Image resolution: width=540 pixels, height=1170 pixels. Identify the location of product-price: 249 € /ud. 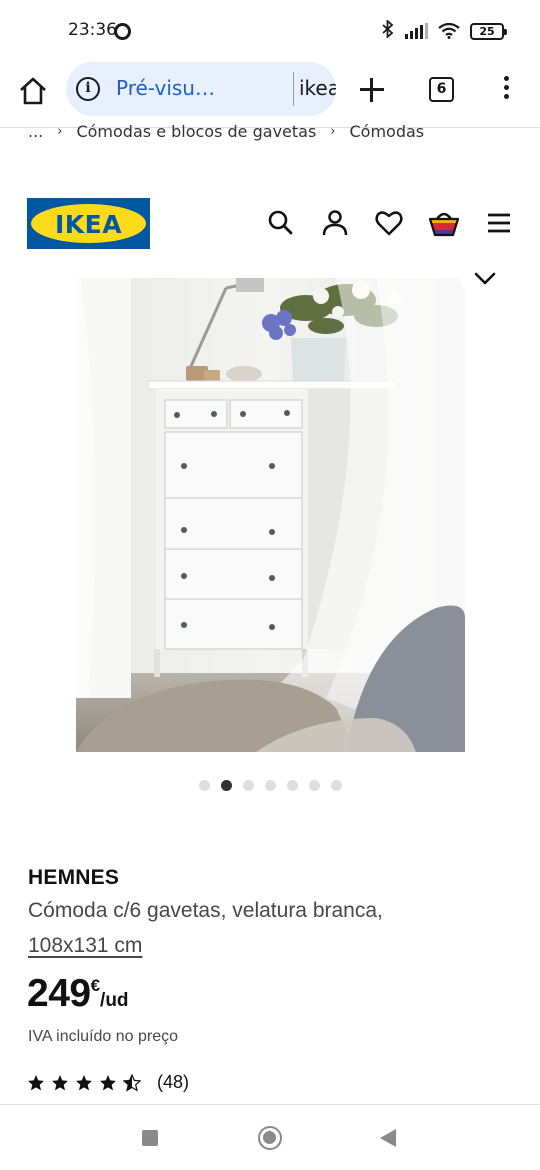
(78, 995).